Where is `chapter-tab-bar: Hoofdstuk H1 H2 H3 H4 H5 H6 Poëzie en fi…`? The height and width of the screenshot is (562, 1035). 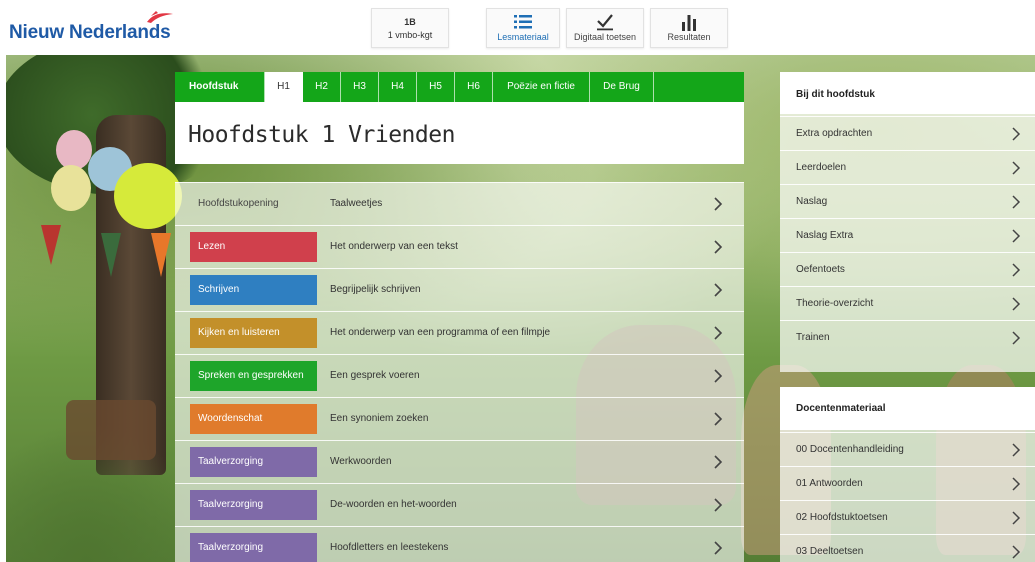
chapter-tab-bar: Hoofdstuk H1 H2 H3 H4 H5 H6 Poëzie en fi… is located at coordinates (459, 87).